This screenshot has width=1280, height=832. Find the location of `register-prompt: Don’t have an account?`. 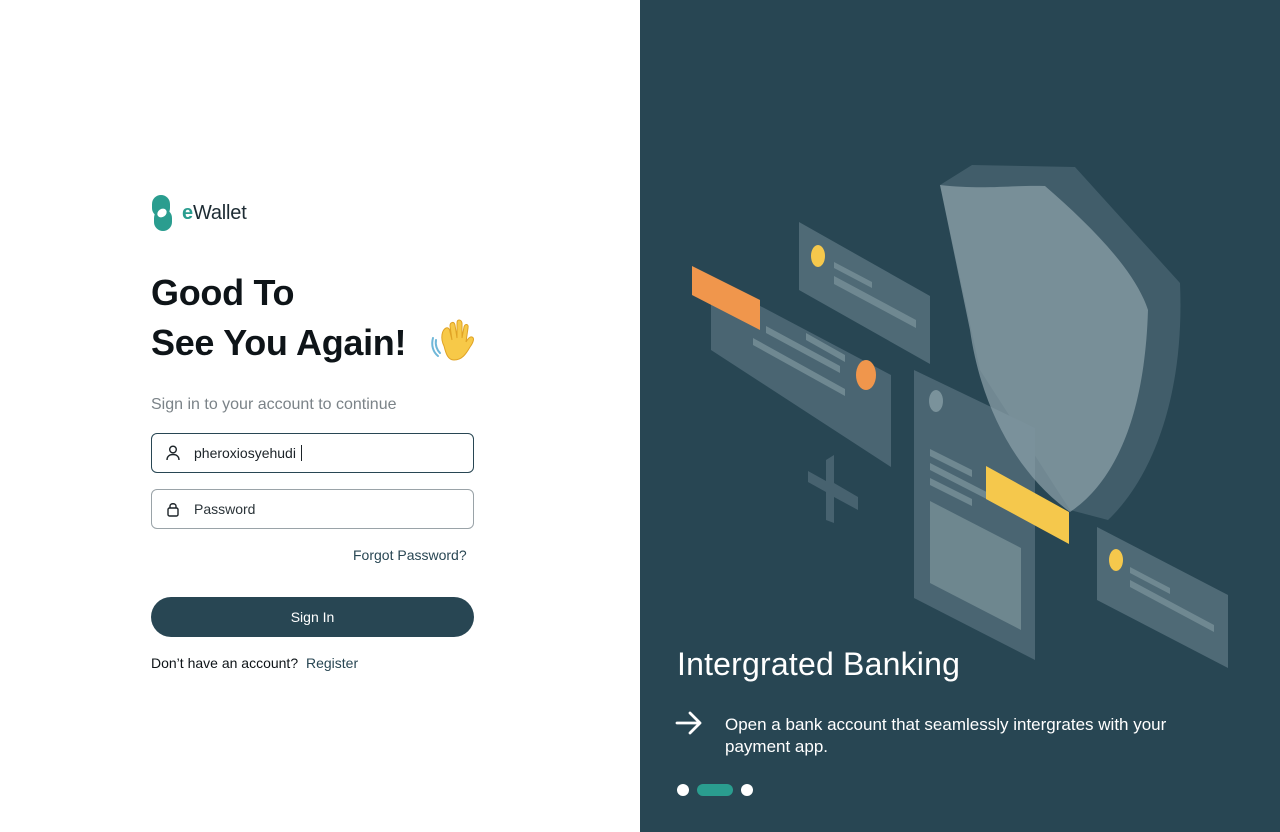

register-prompt: Don’t have an account? is located at coordinates (225, 663).